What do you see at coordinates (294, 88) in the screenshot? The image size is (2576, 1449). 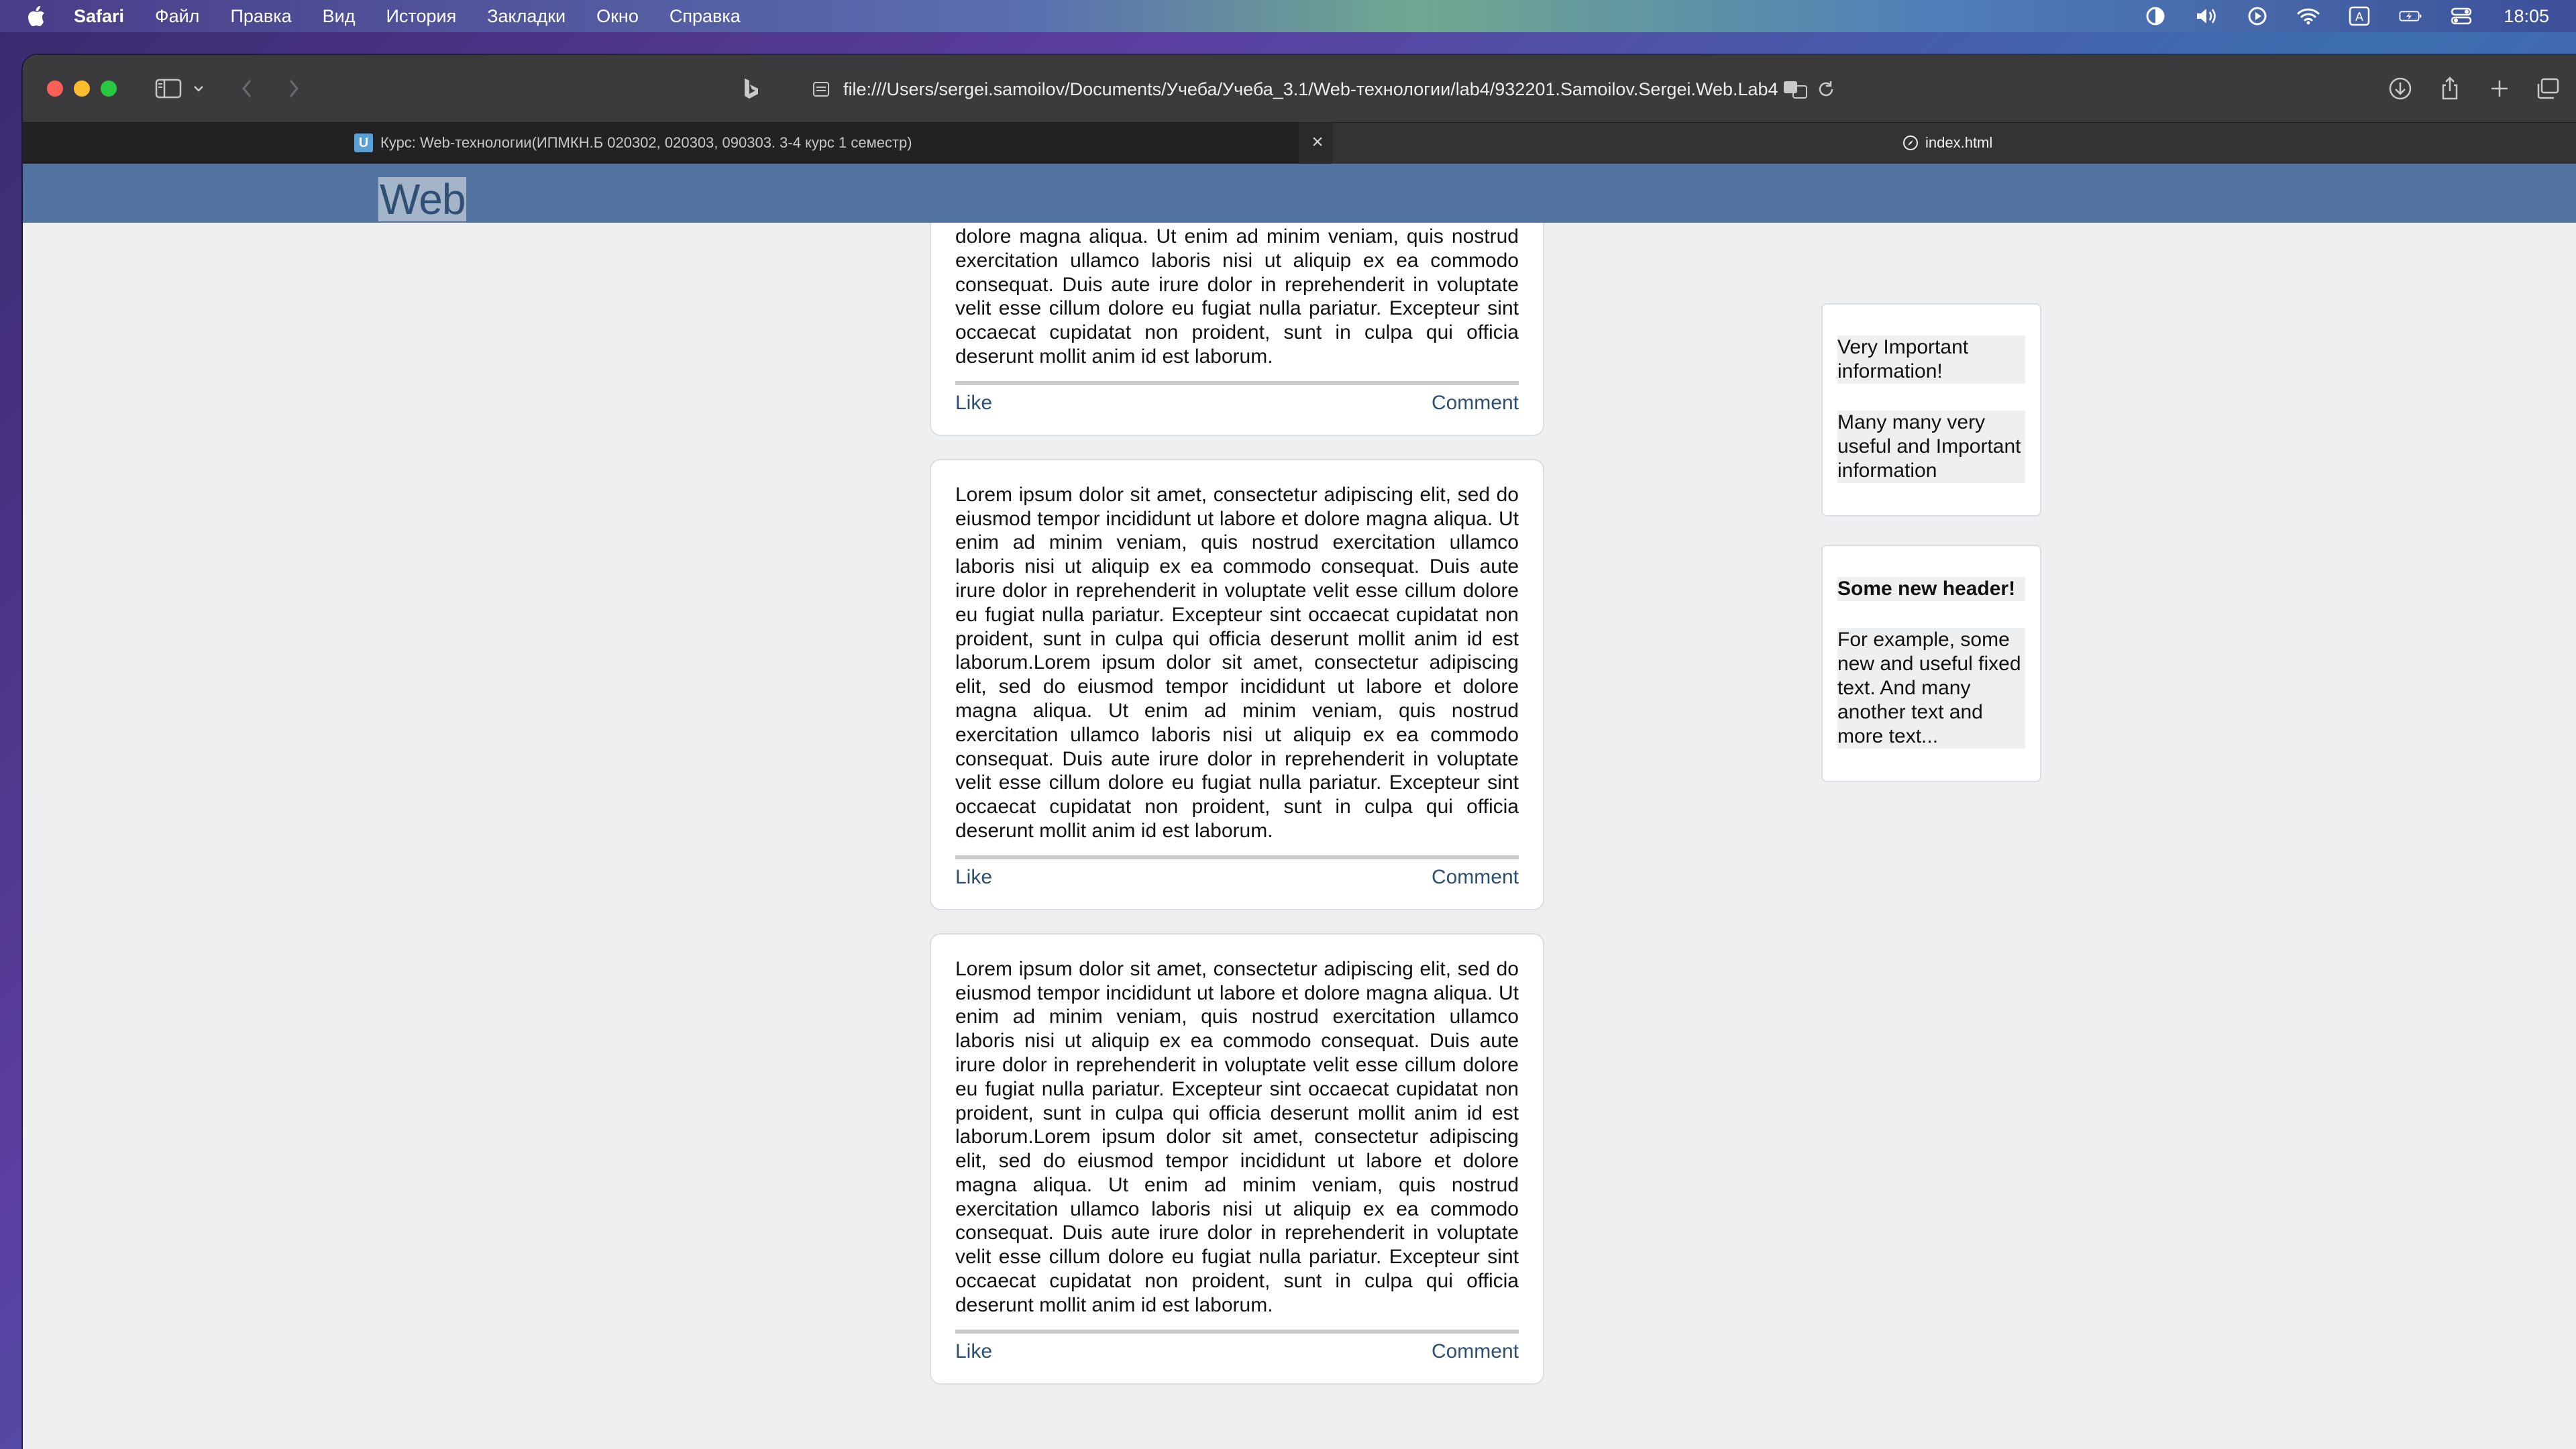 I see `forward-button` at bounding box center [294, 88].